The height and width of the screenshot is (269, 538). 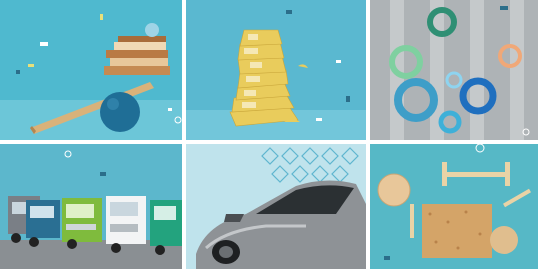 I want to click on wood-objects-image, so click(x=454, y=206).